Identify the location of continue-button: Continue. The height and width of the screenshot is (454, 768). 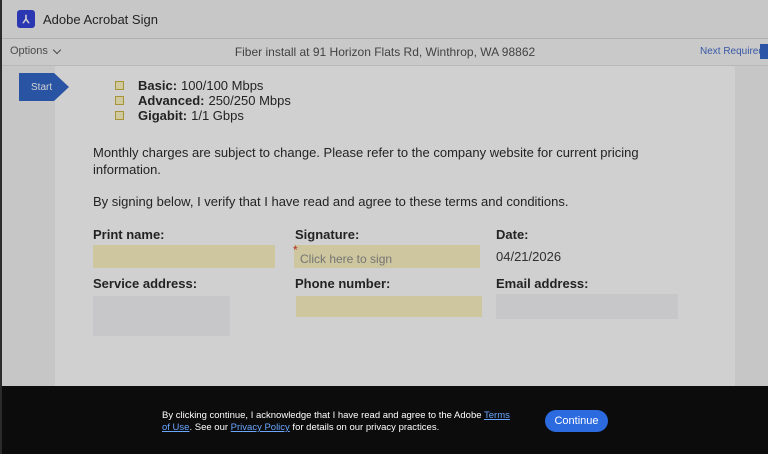
(576, 421).